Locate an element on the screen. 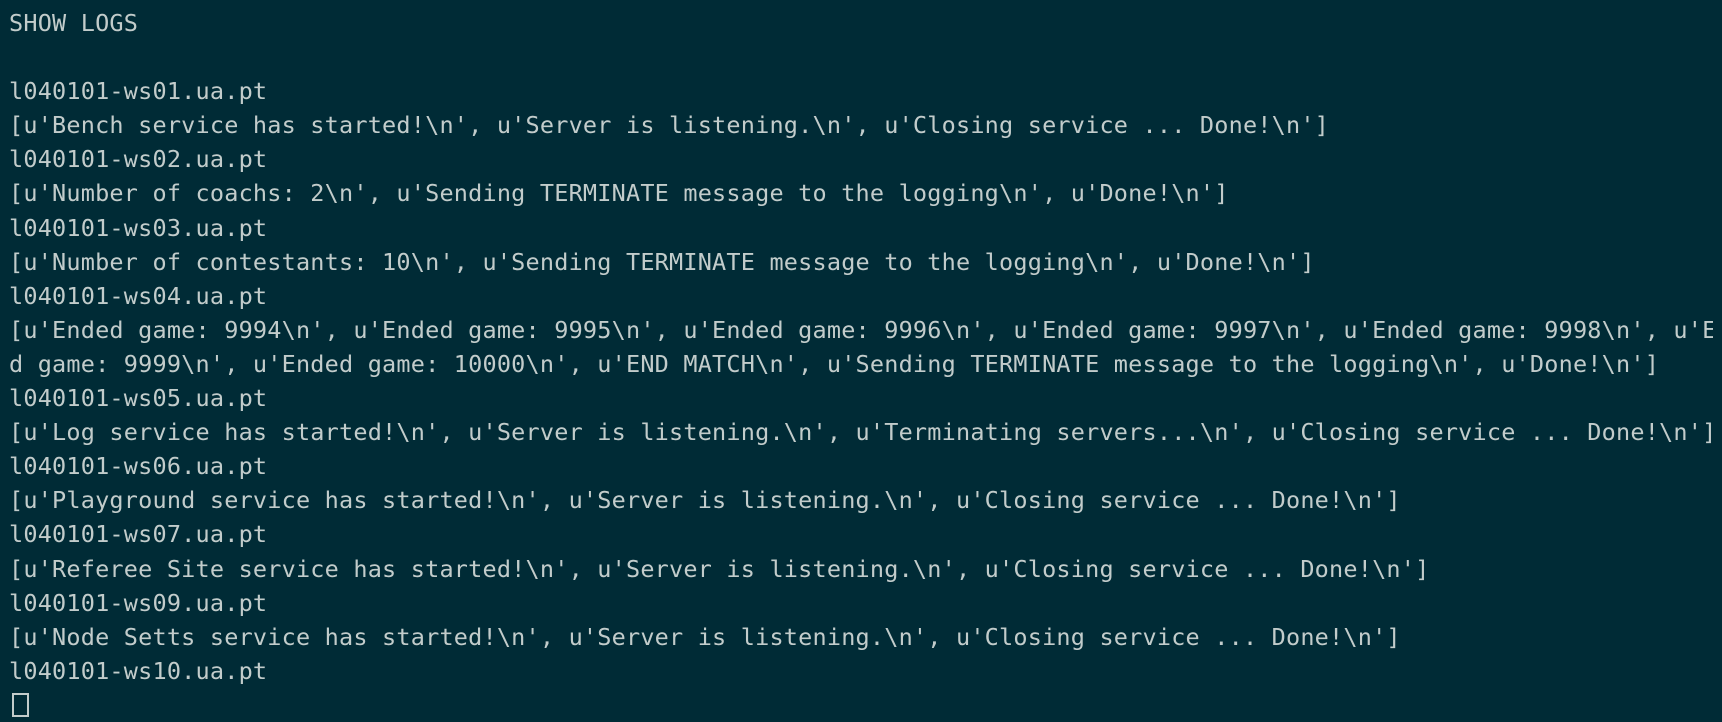 Image resolution: width=1722 pixels, height=722 pixels. terminal-line-host: l040101-ws02.ua.pt is located at coordinates (138, 159).